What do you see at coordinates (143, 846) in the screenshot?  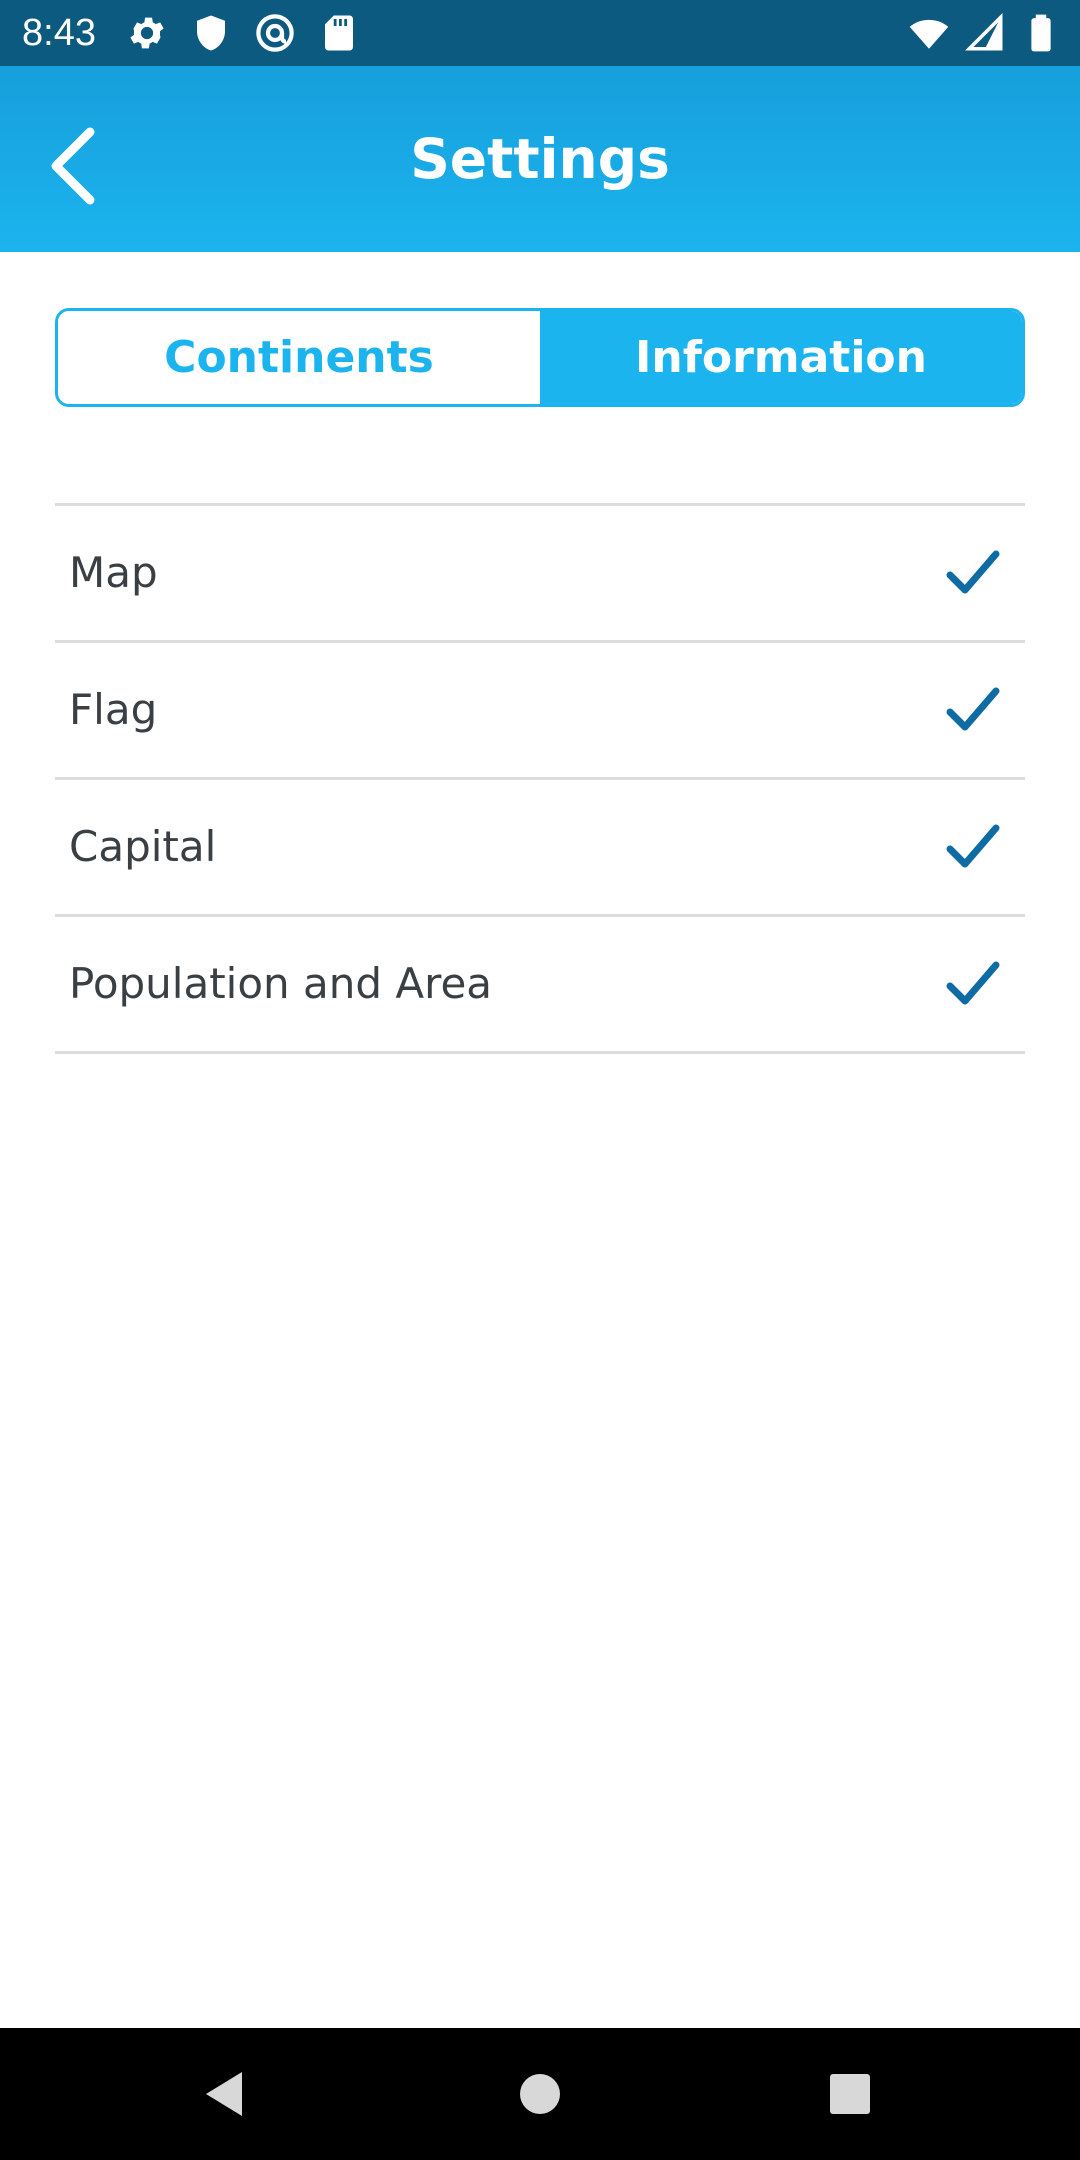 I see `option-label: Capital` at bounding box center [143, 846].